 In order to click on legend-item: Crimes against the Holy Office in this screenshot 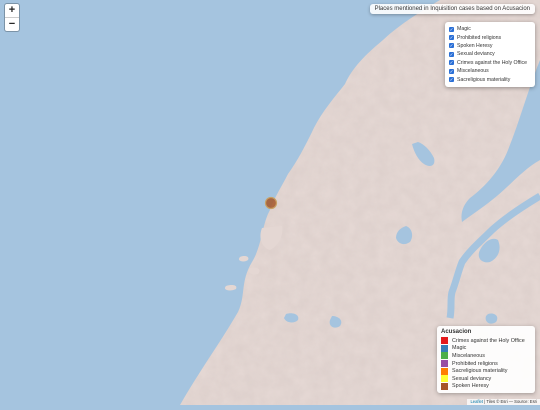, I will do `click(486, 341)`.